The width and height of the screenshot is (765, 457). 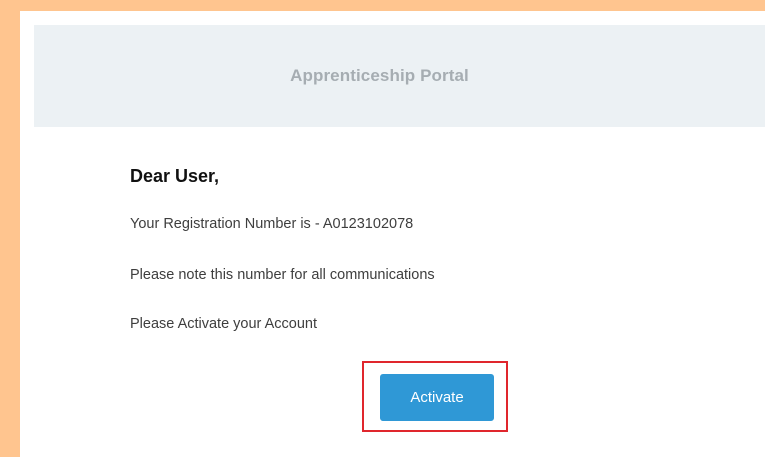 What do you see at coordinates (175, 176) in the screenshot?
I see `greeting-heading: Dear User,` at bounding box center [175, 176].